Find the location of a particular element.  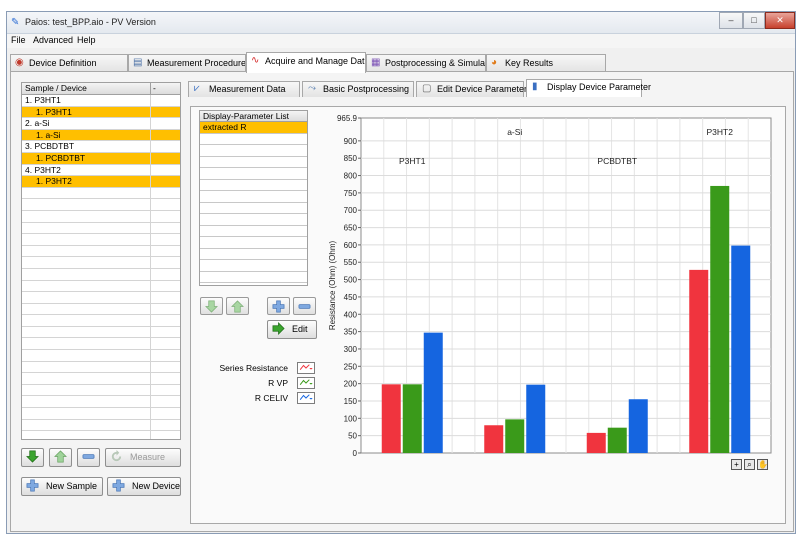

bar-r-celiv-p3ht1 is located at coordinates (433, 392).